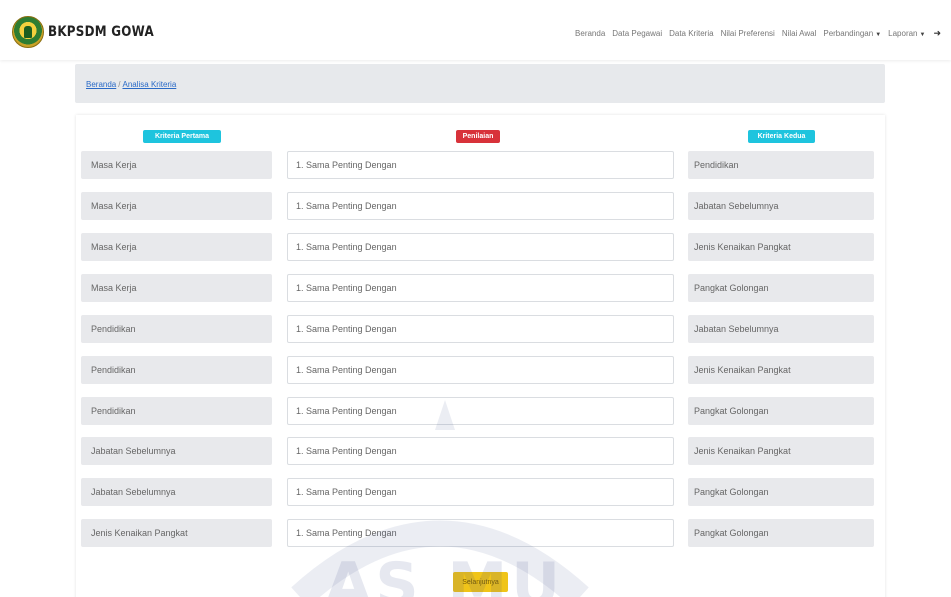 The image size is (951, 597). What do you see at coordinates (480, 582) in the screenshot?
I see `next-button: Selanjutnya` at bounding box center [480, 582].